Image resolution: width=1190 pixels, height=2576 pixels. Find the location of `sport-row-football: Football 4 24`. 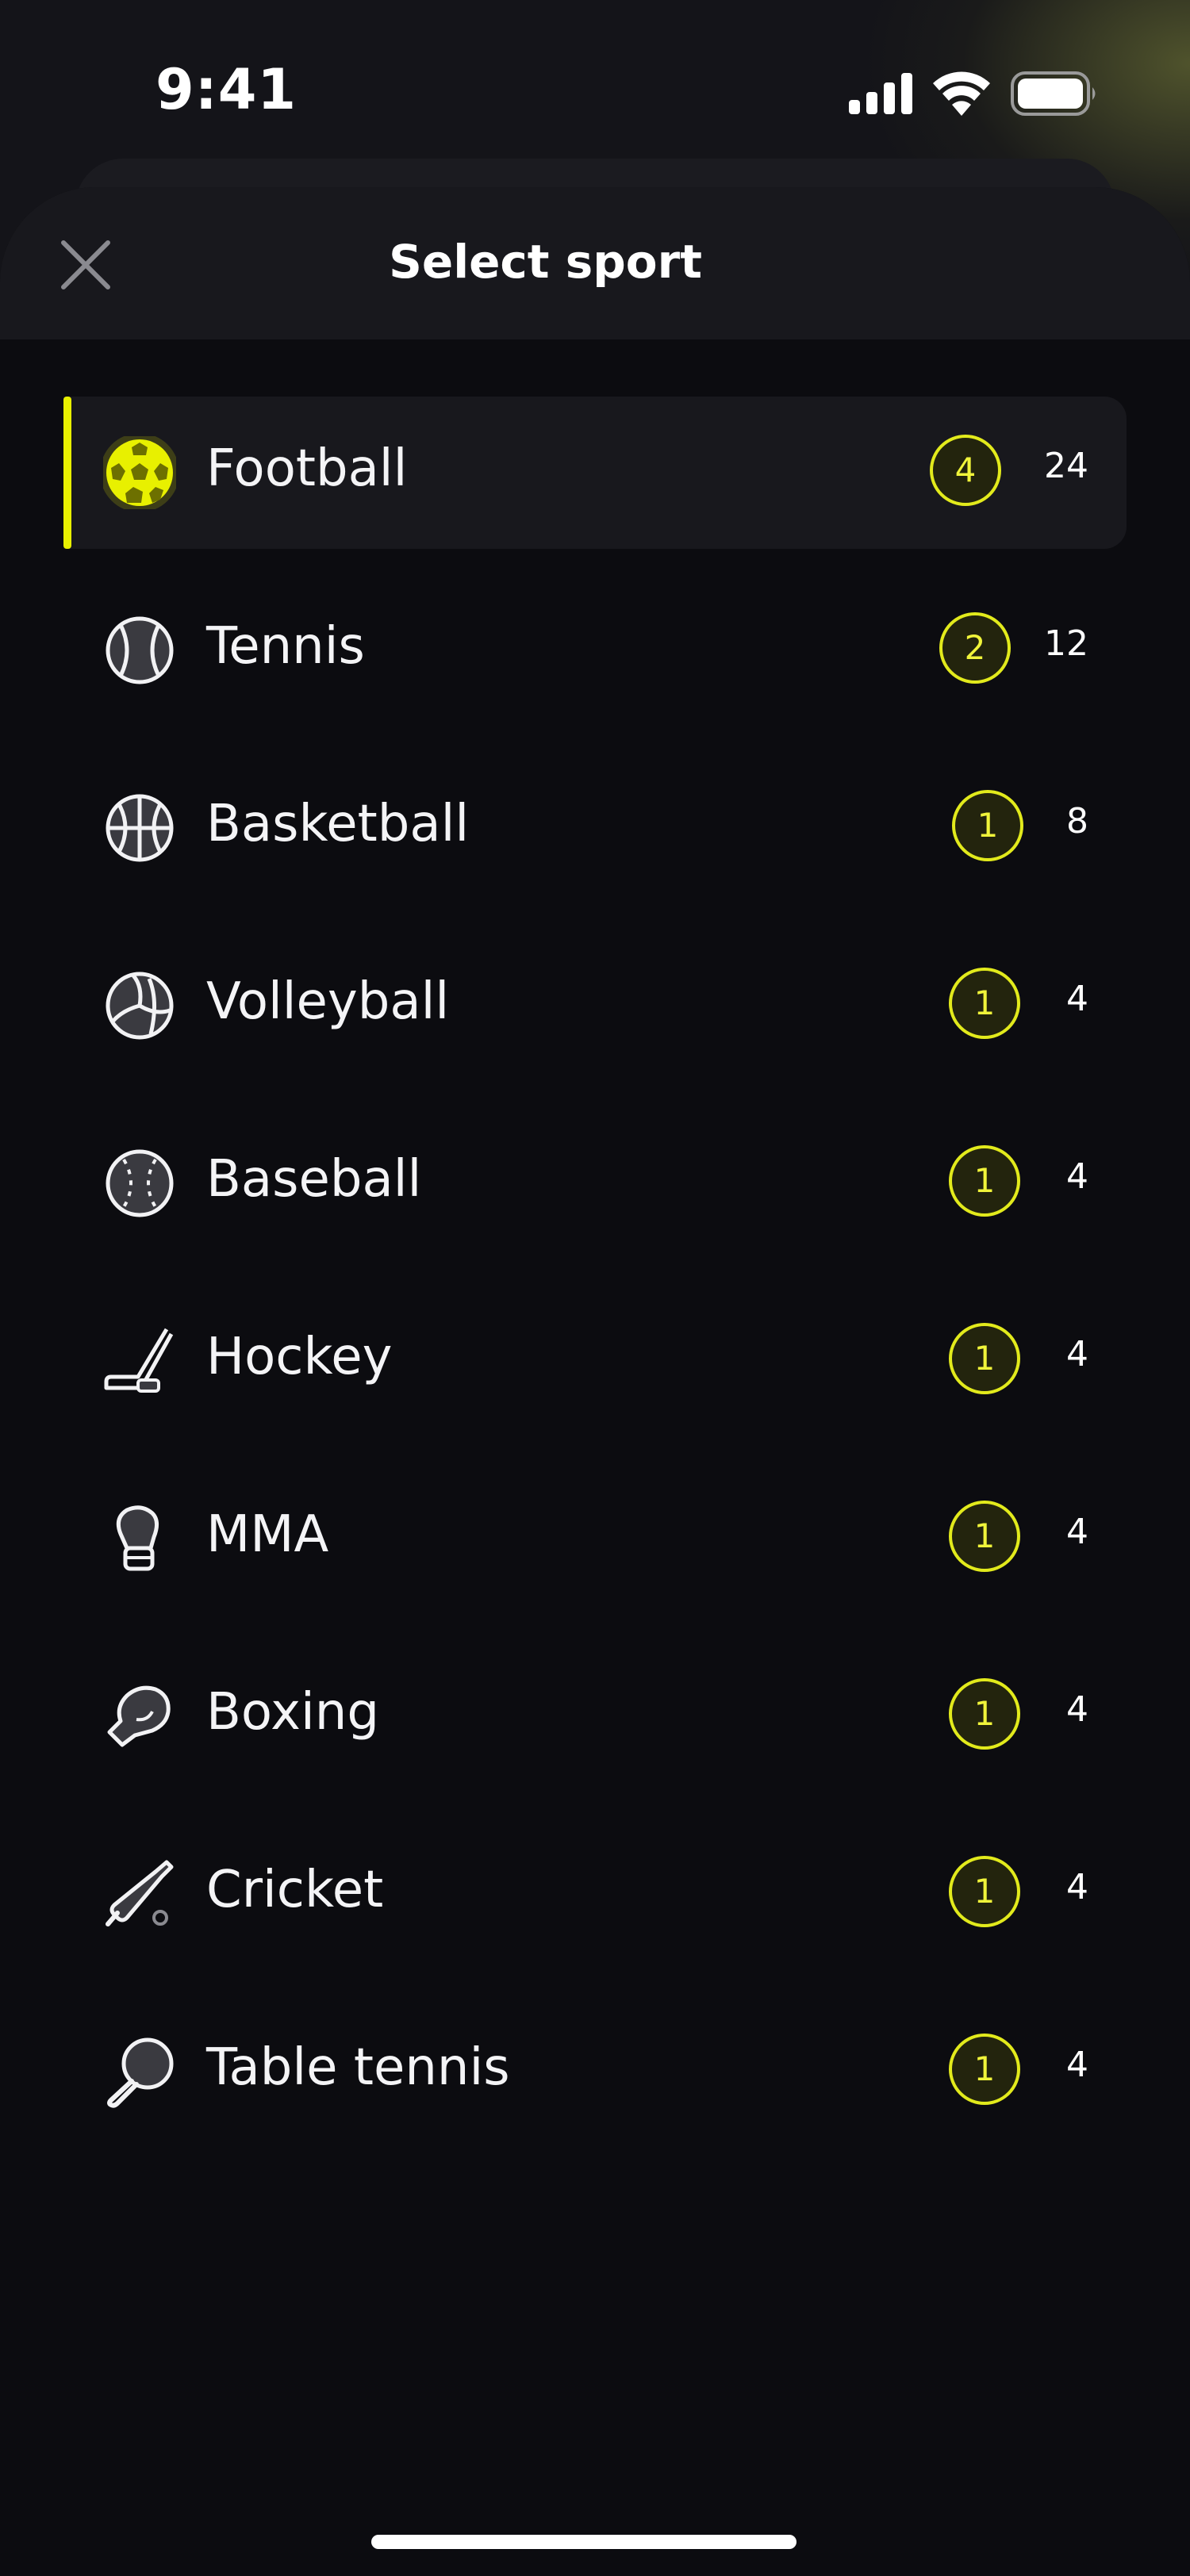

sport-row-football: Football 4 24 is located at coordinates (595, 473).